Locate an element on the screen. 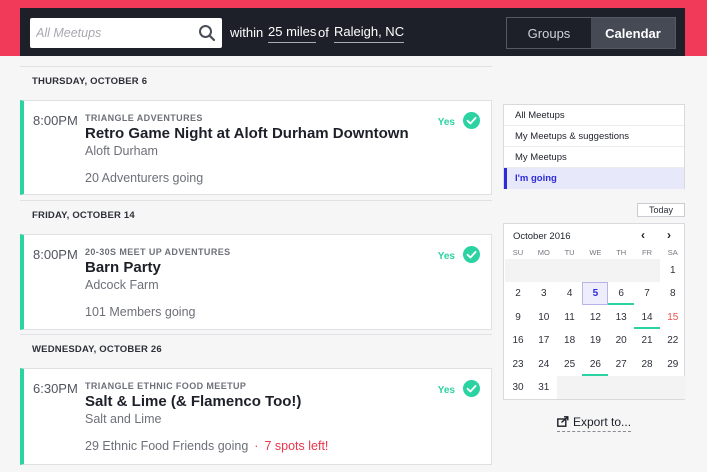 The width and height of the screenshot is (707, 472). going-text: 29 Ethnic Food Friends going is located at coordinates (167, 446).